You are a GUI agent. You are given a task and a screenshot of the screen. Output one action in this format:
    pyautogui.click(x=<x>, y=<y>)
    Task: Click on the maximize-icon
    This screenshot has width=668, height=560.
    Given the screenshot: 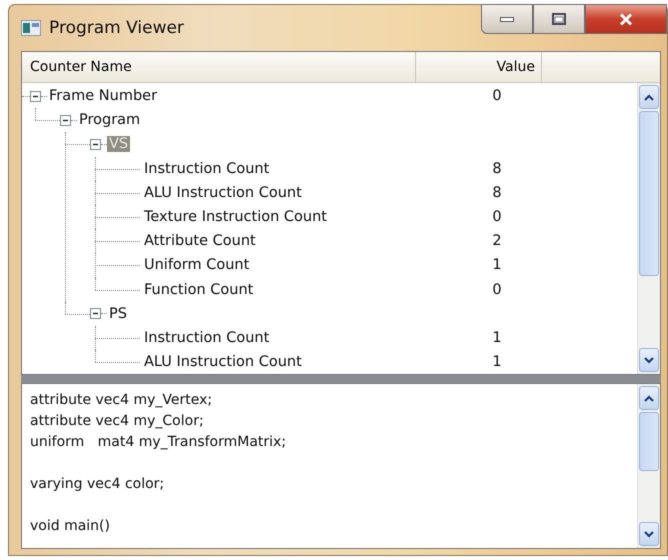 What is the action you would take?
    pyautogui.click(x=559, y=19)
    